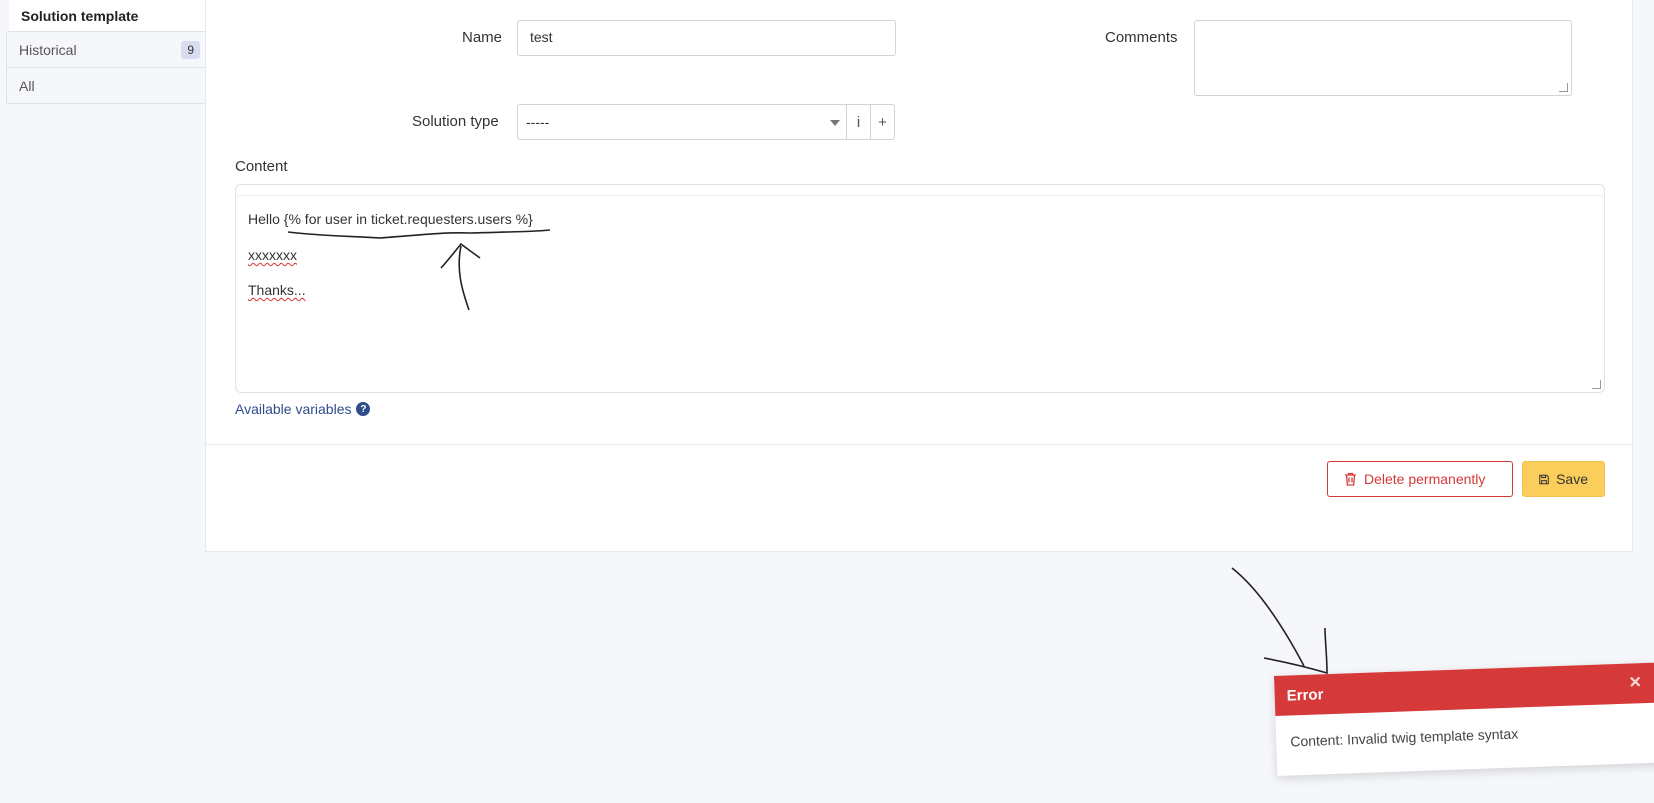  Describe the element at coordinates (106, 86) in the screenshot. I see `sidebar-item-all: All` at that location.